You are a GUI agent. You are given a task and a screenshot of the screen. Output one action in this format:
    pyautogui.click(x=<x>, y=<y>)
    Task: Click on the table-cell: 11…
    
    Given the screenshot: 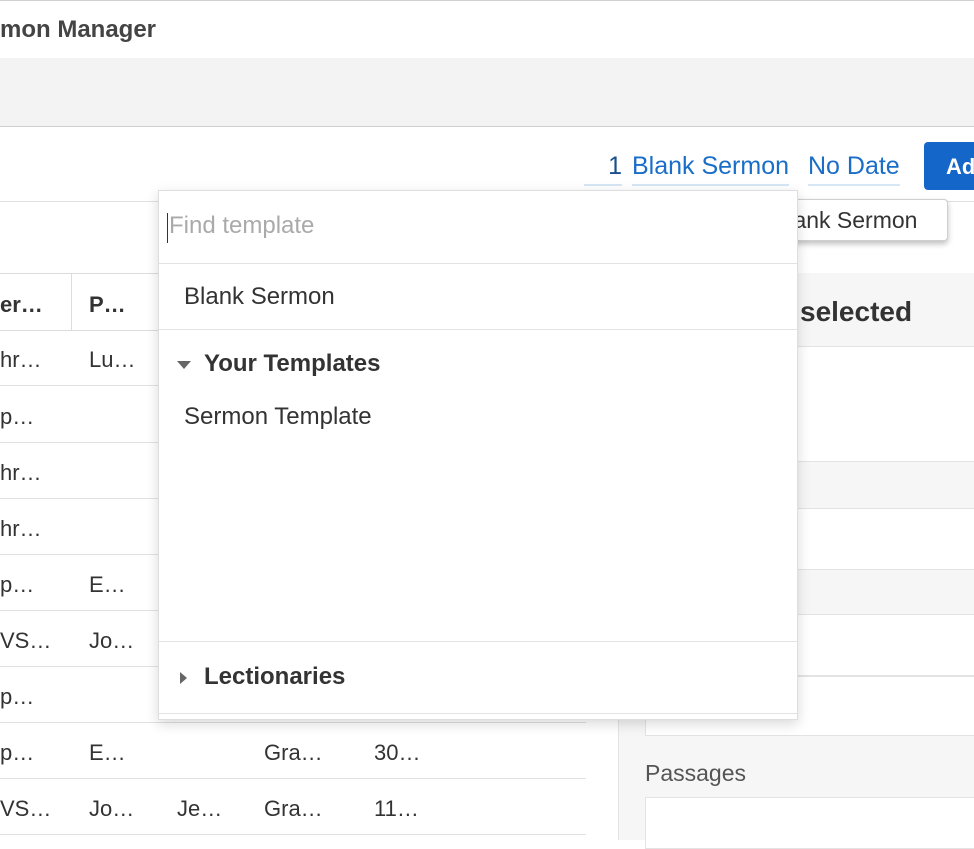 What is the action you would take?
    pyautogui.click(x=396, y=808)
    